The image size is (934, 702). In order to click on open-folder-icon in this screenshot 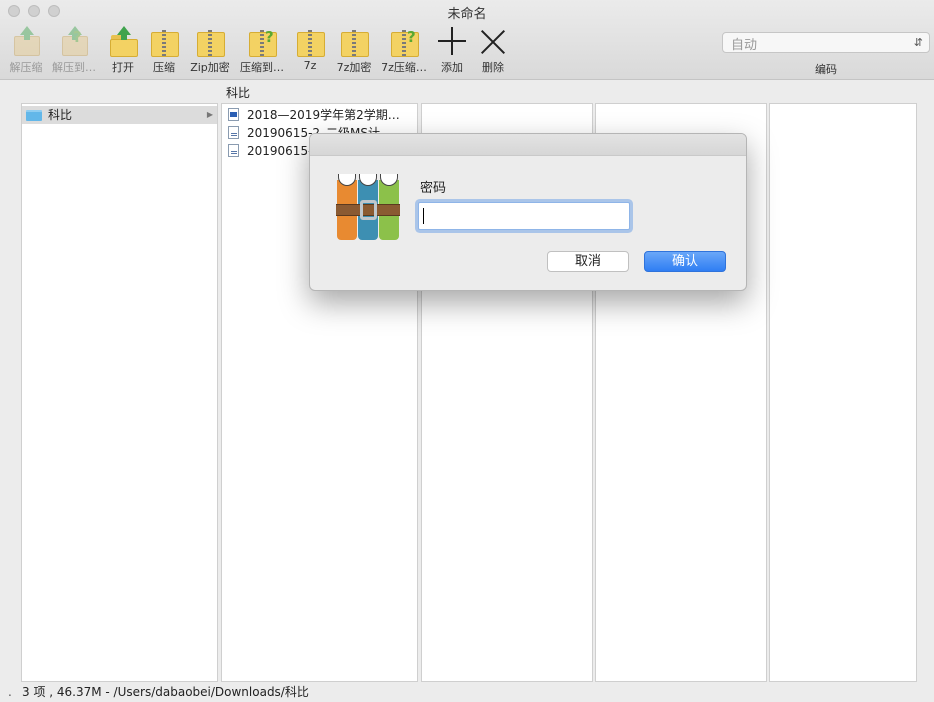, I will do `click(123, 42)`.